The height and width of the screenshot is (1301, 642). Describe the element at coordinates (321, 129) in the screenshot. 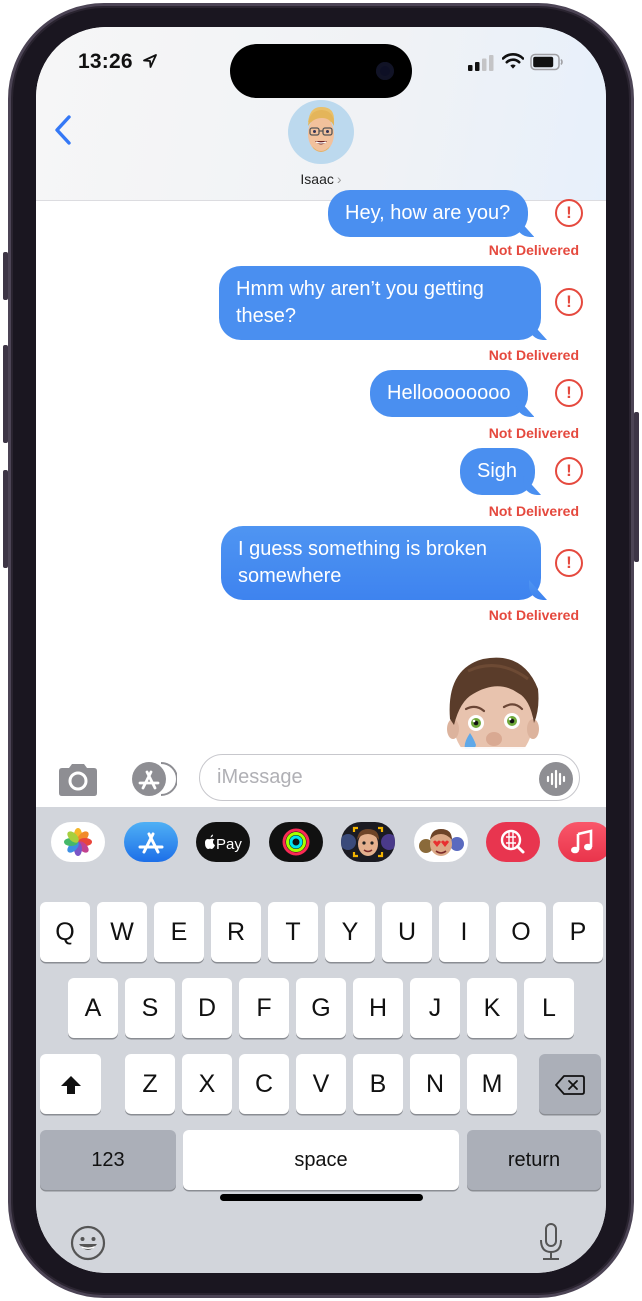

I see `memoji-avatar-icon` at that location.